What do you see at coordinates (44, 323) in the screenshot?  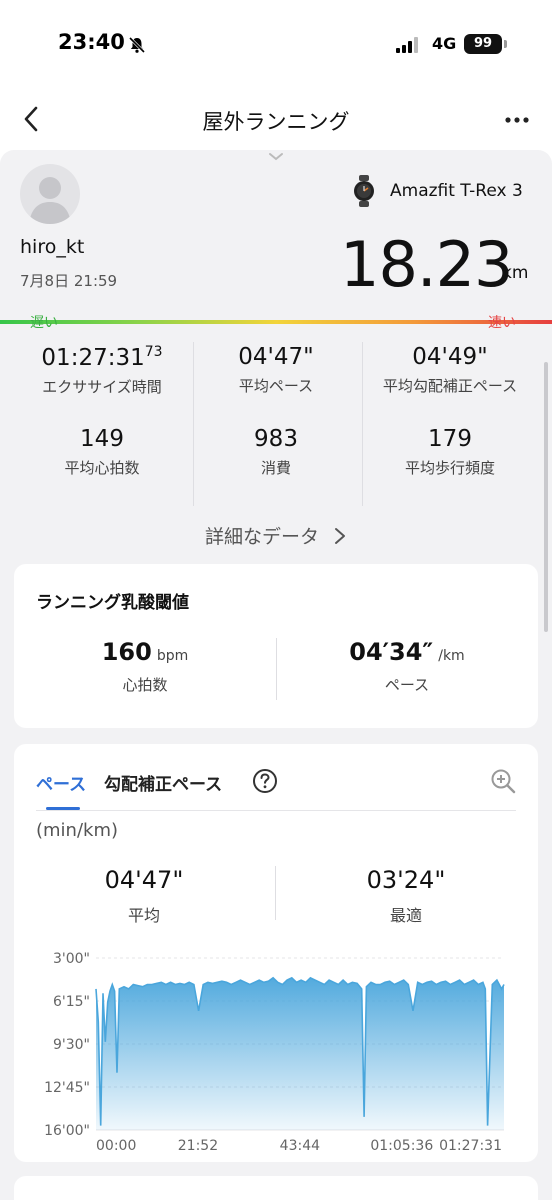 I see `slow-label: 遅い` at bounding box center [44, 323].